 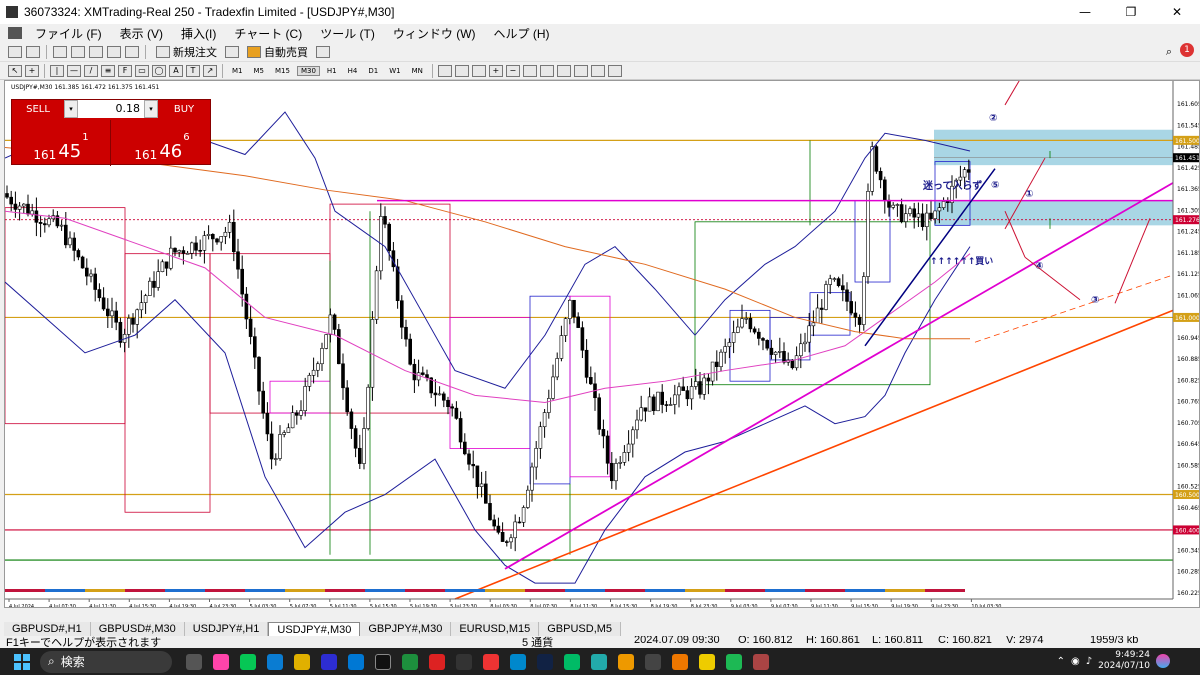 What do you see at coordinates (417, 71) in the screenshot?
I see `timeframe-mn: MN` at bounding box center [417, 71].